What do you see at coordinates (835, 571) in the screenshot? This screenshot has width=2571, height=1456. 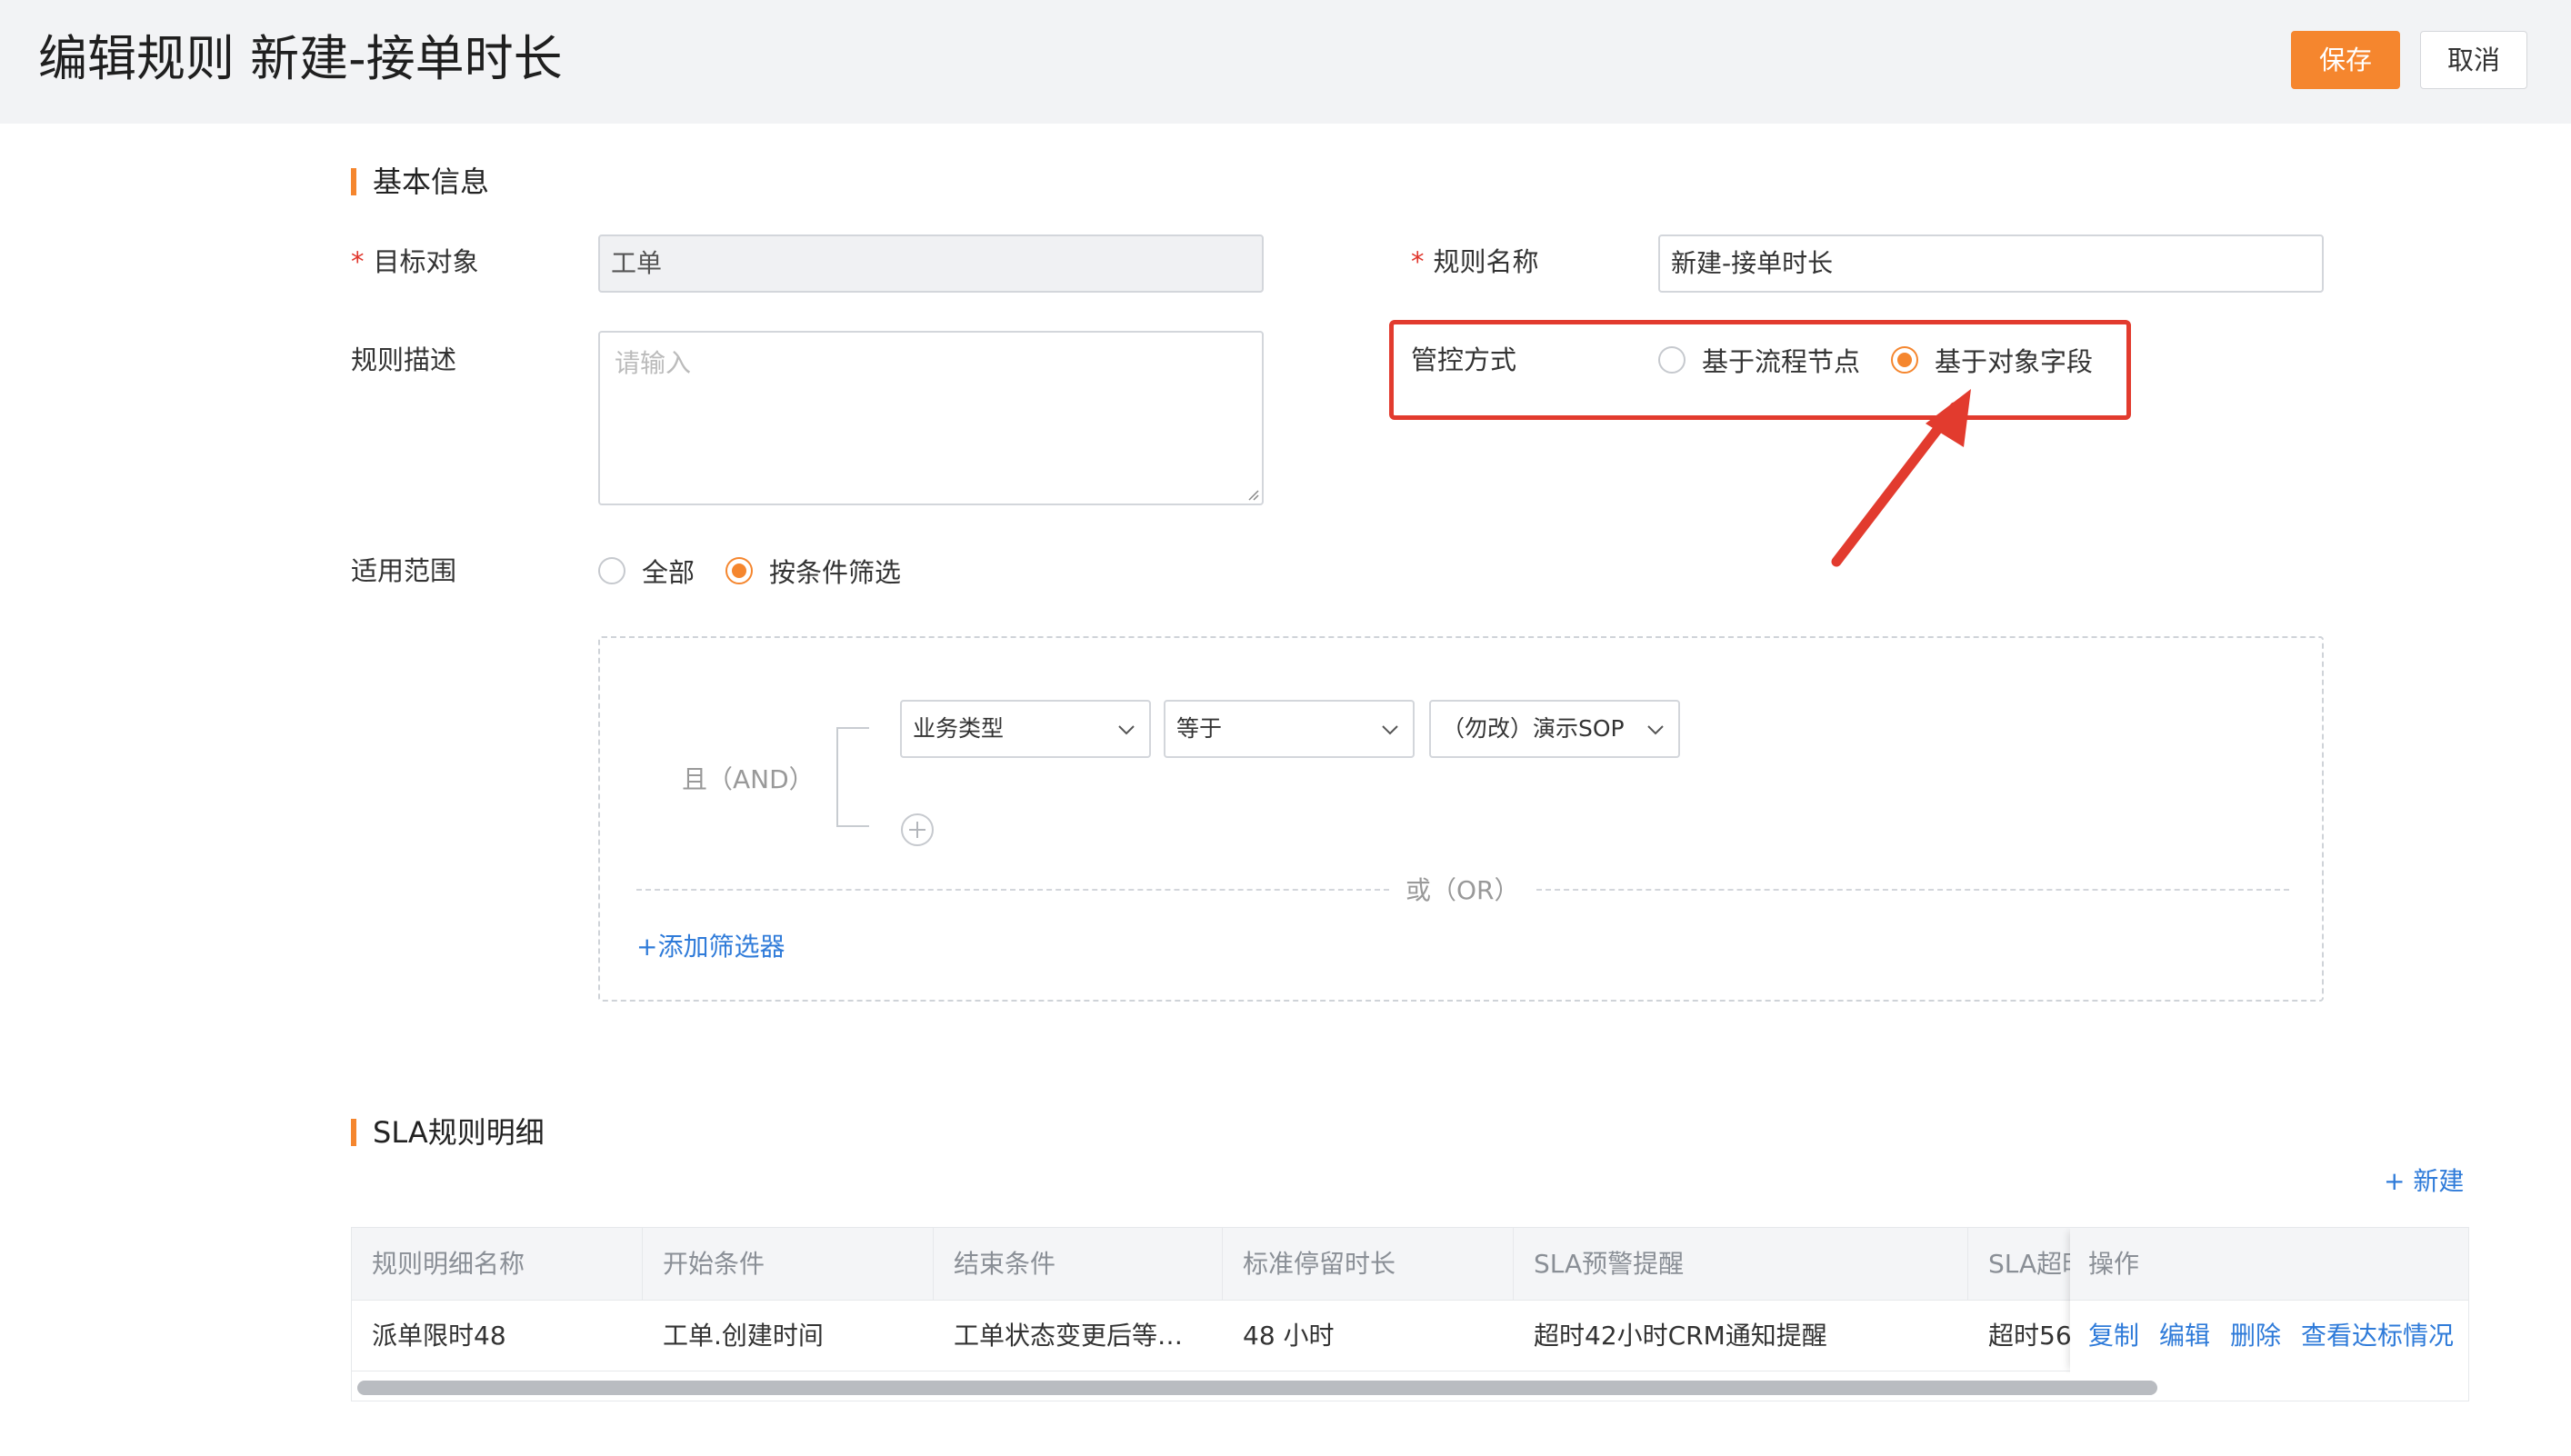 I see `radio-scope-filter-label: 按条件筛选` at bounding box center [835, 571].